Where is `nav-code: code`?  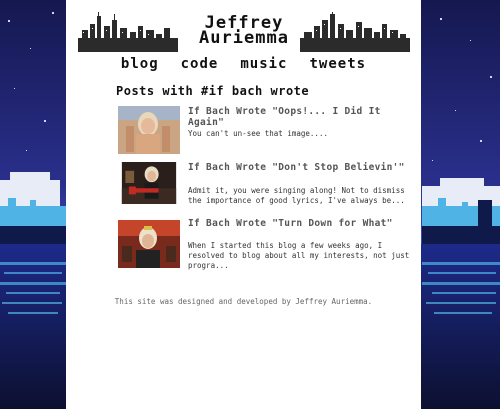 nav-code: code is located at coordinates (200, 64).